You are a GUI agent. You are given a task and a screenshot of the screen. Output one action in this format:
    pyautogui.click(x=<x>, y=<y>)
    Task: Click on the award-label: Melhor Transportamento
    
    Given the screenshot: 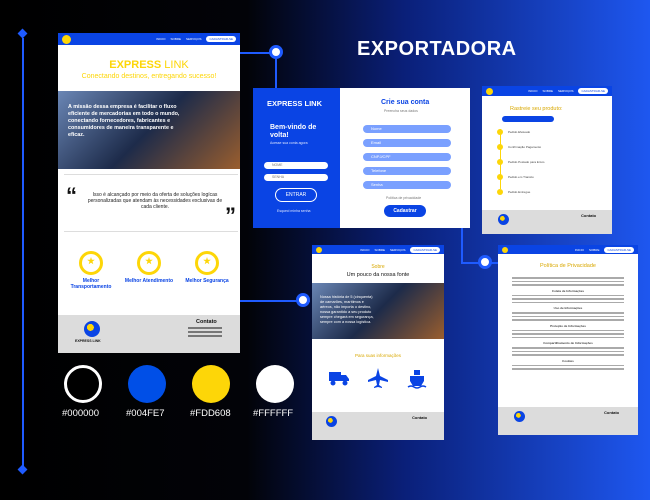 What is the action you would take?
    pyautogui.click(x=91, y=284)
    